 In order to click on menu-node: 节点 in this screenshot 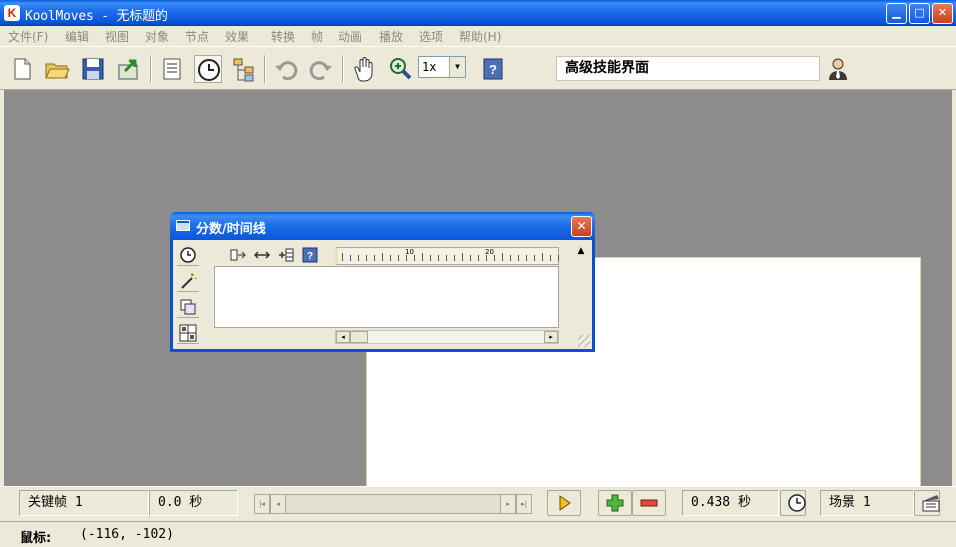, I will do `click(197, 36)`.